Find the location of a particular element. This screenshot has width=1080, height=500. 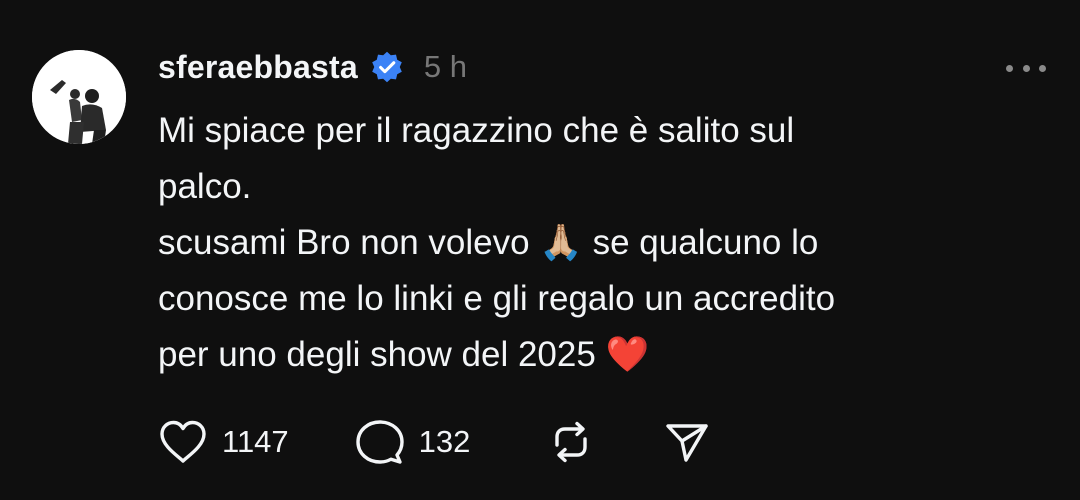

username: sferaebbasta is located at coordinates (258, 67).